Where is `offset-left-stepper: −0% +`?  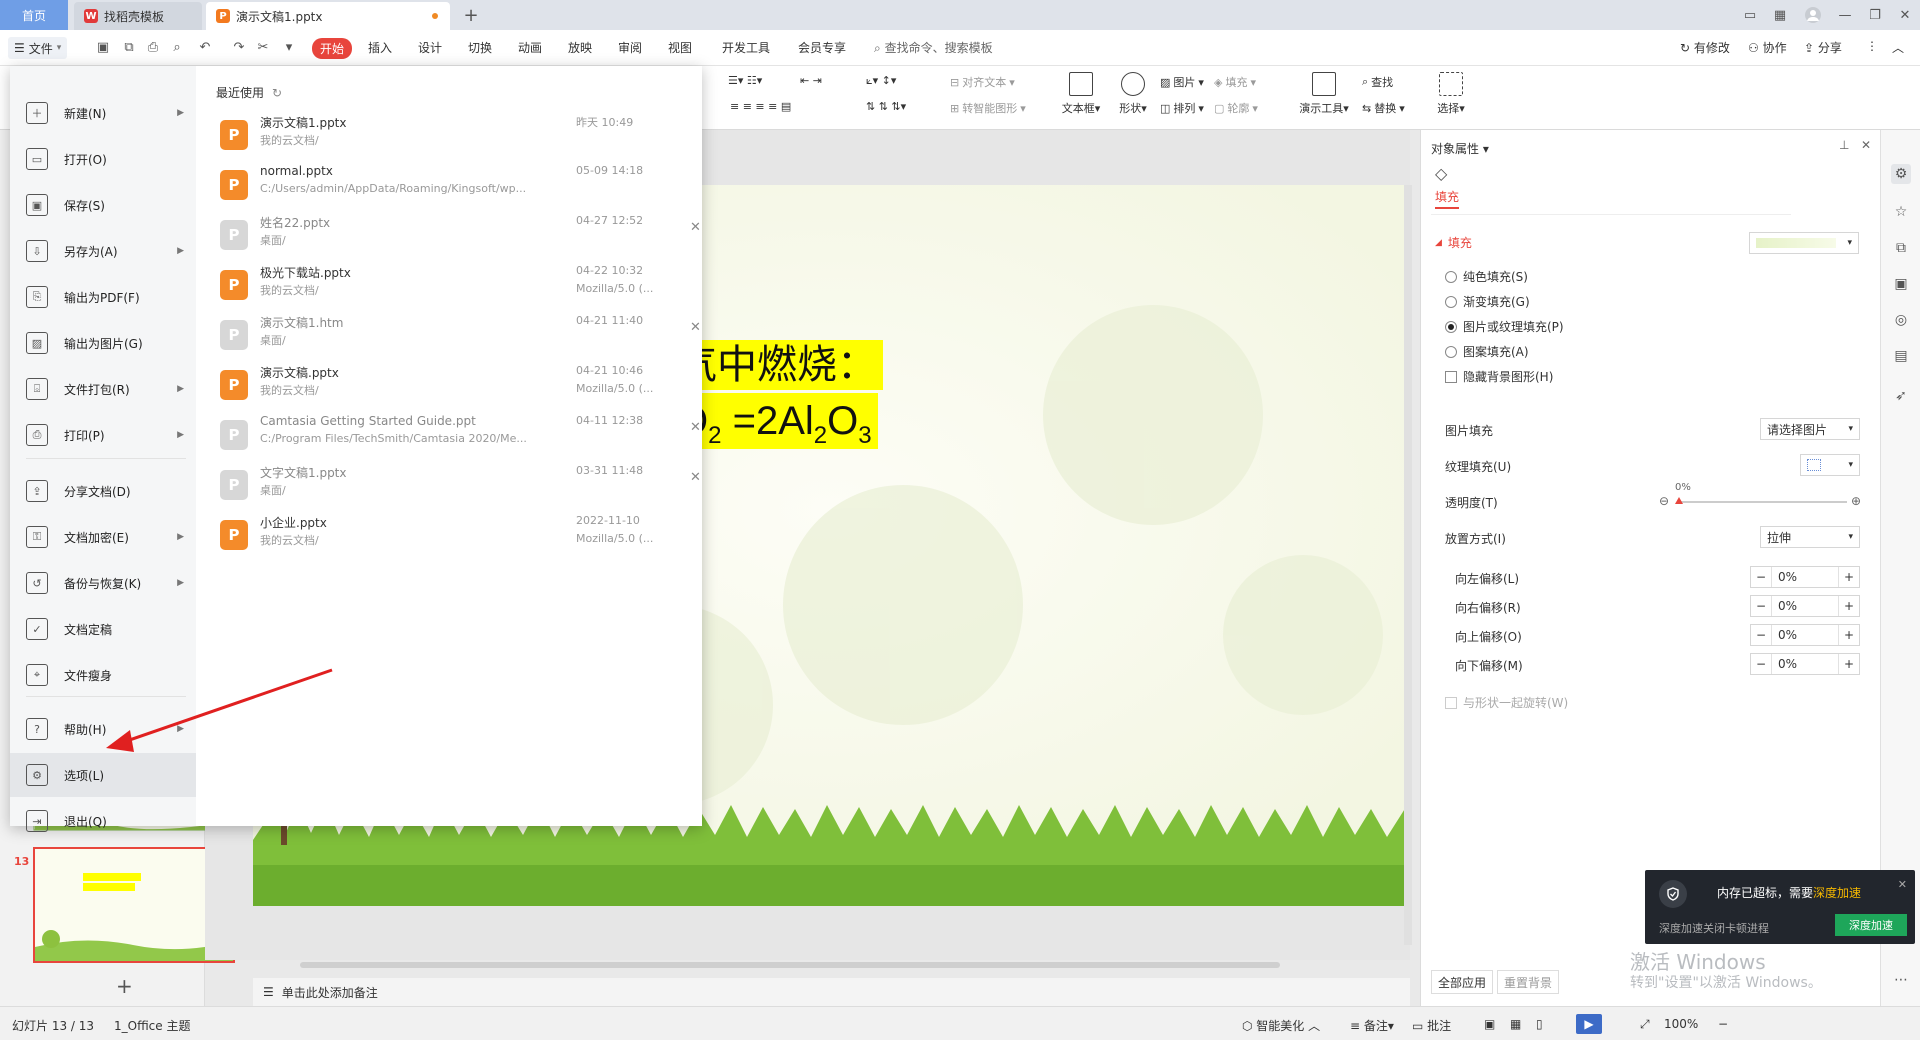
offset-left-stepper: −0% + is located at coordinates (1805, 577).